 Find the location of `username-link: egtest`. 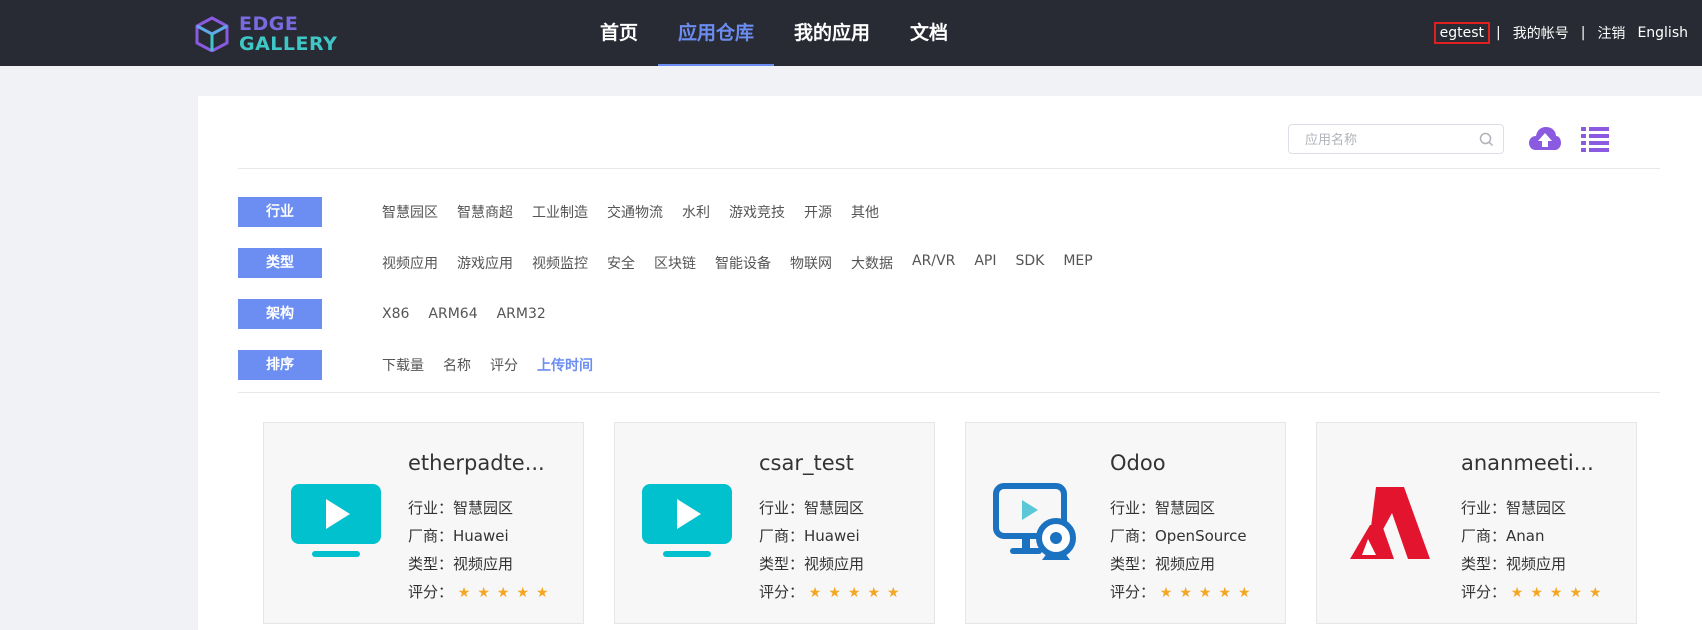

username-link: egtest is located at coordinates (1461, 33).